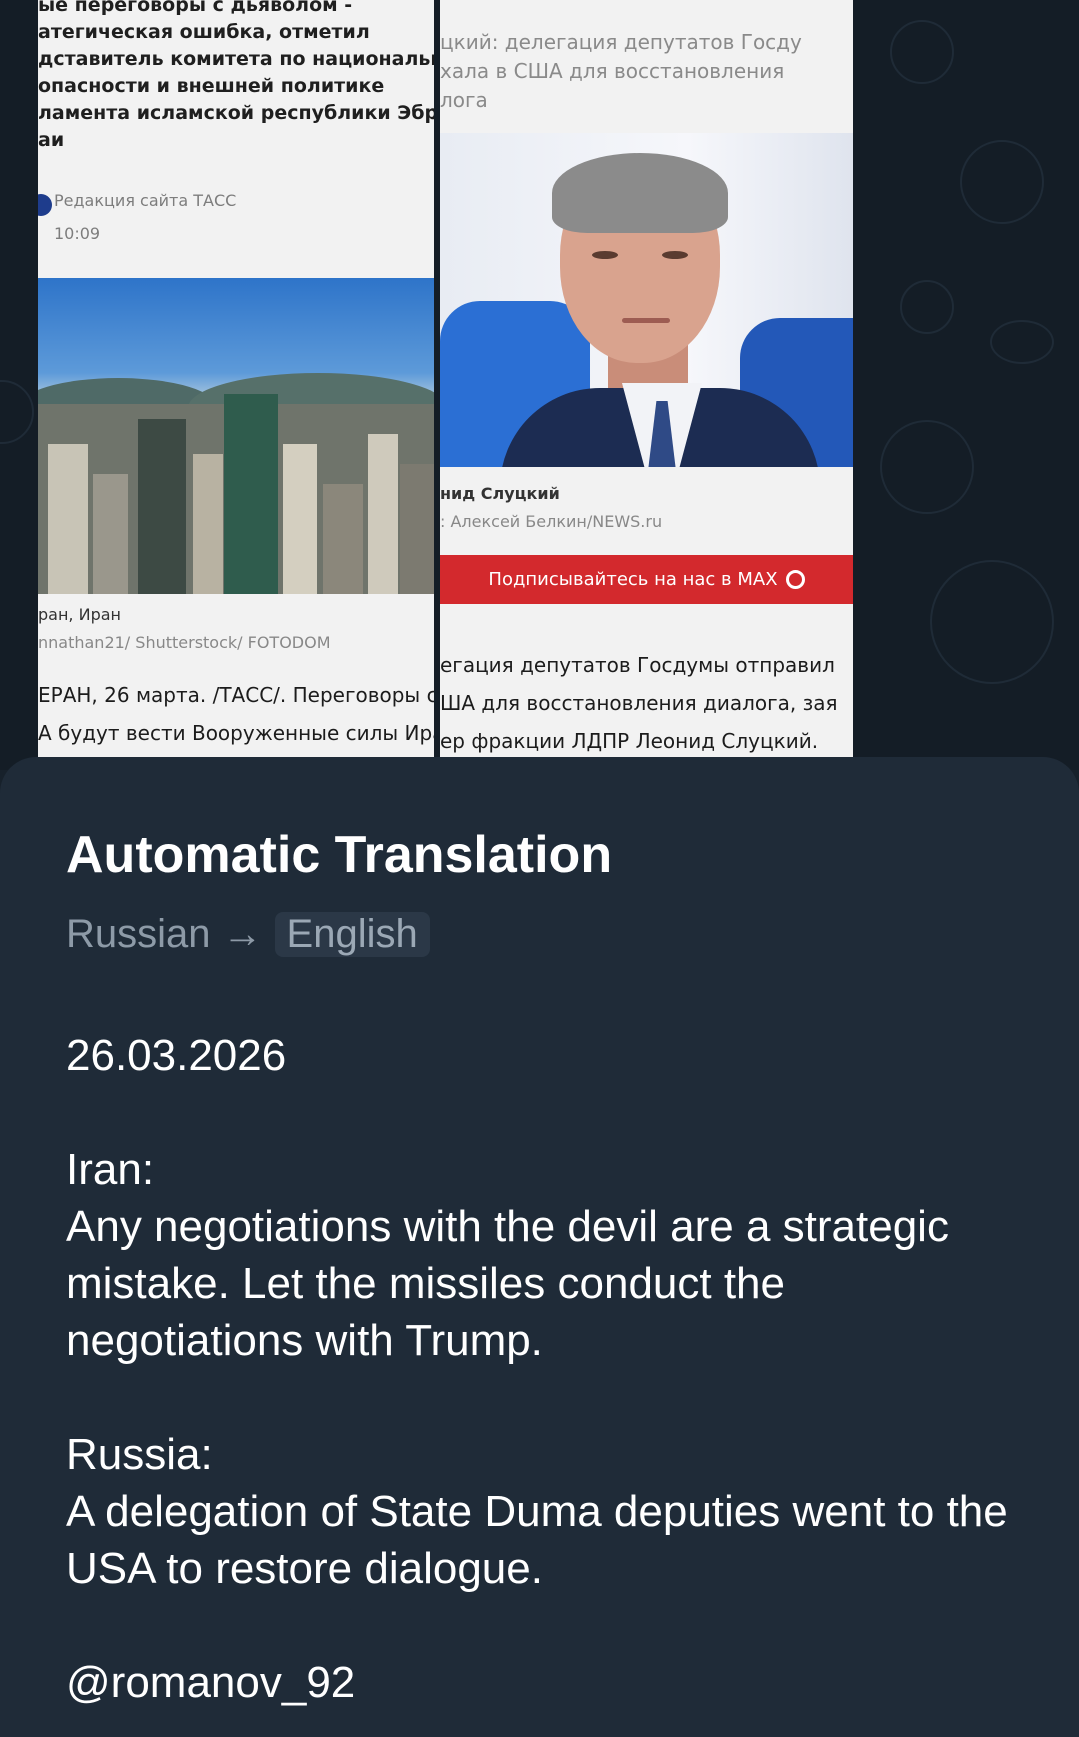 The height and width of the screenshot is (1737, 1079). Describe the element at coordinates (639, 703) in the screenshot. I see `article-body-line: ША для восстановления диалога, зая` at that location.